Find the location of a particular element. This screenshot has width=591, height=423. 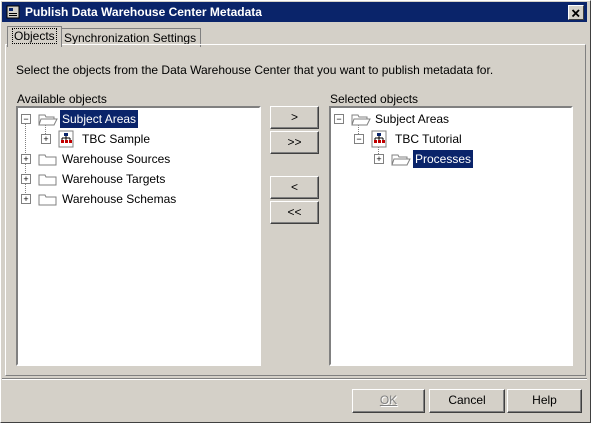

window-title: Publish Data Warehouse Center Metadata is located at coordinates (143, 12).